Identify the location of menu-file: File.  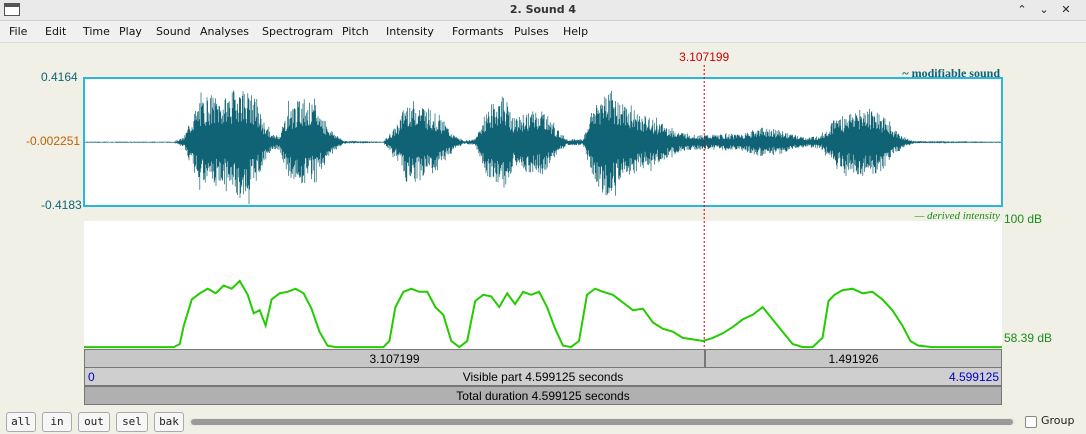
(18, 31).